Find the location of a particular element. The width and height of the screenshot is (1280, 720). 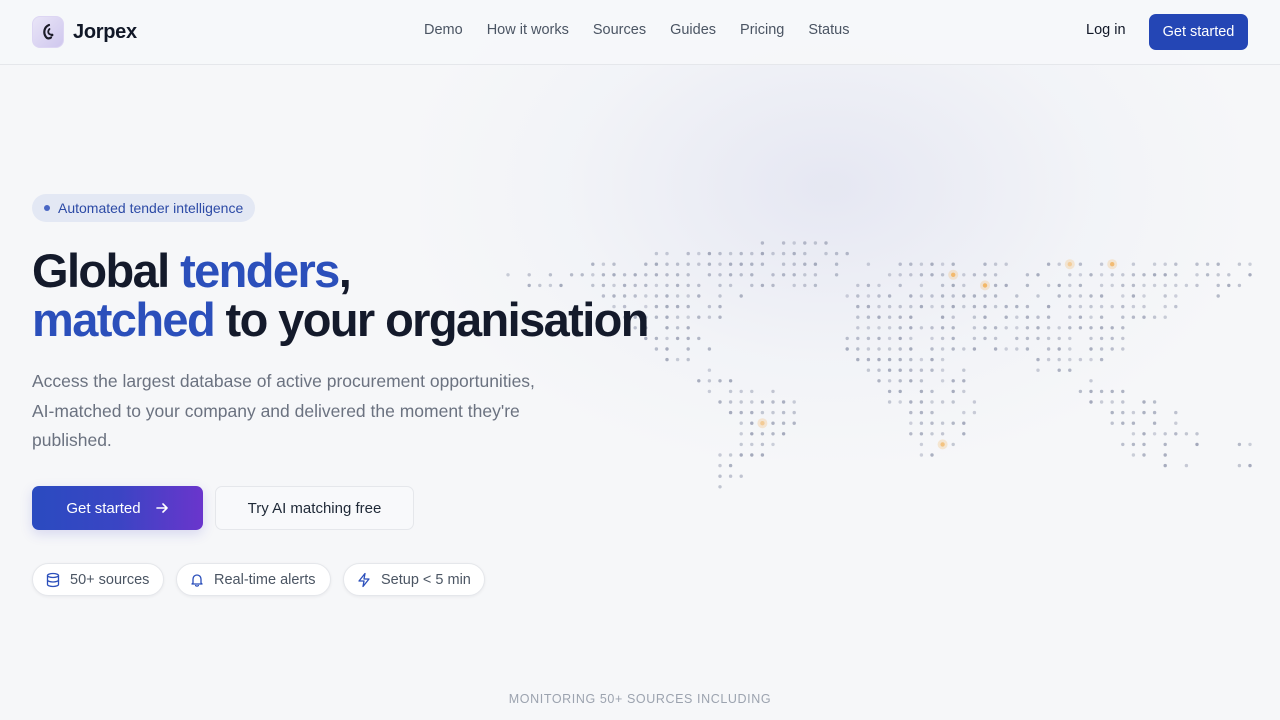

nav-link-demo: Demo is located at coordinates (443, 30).